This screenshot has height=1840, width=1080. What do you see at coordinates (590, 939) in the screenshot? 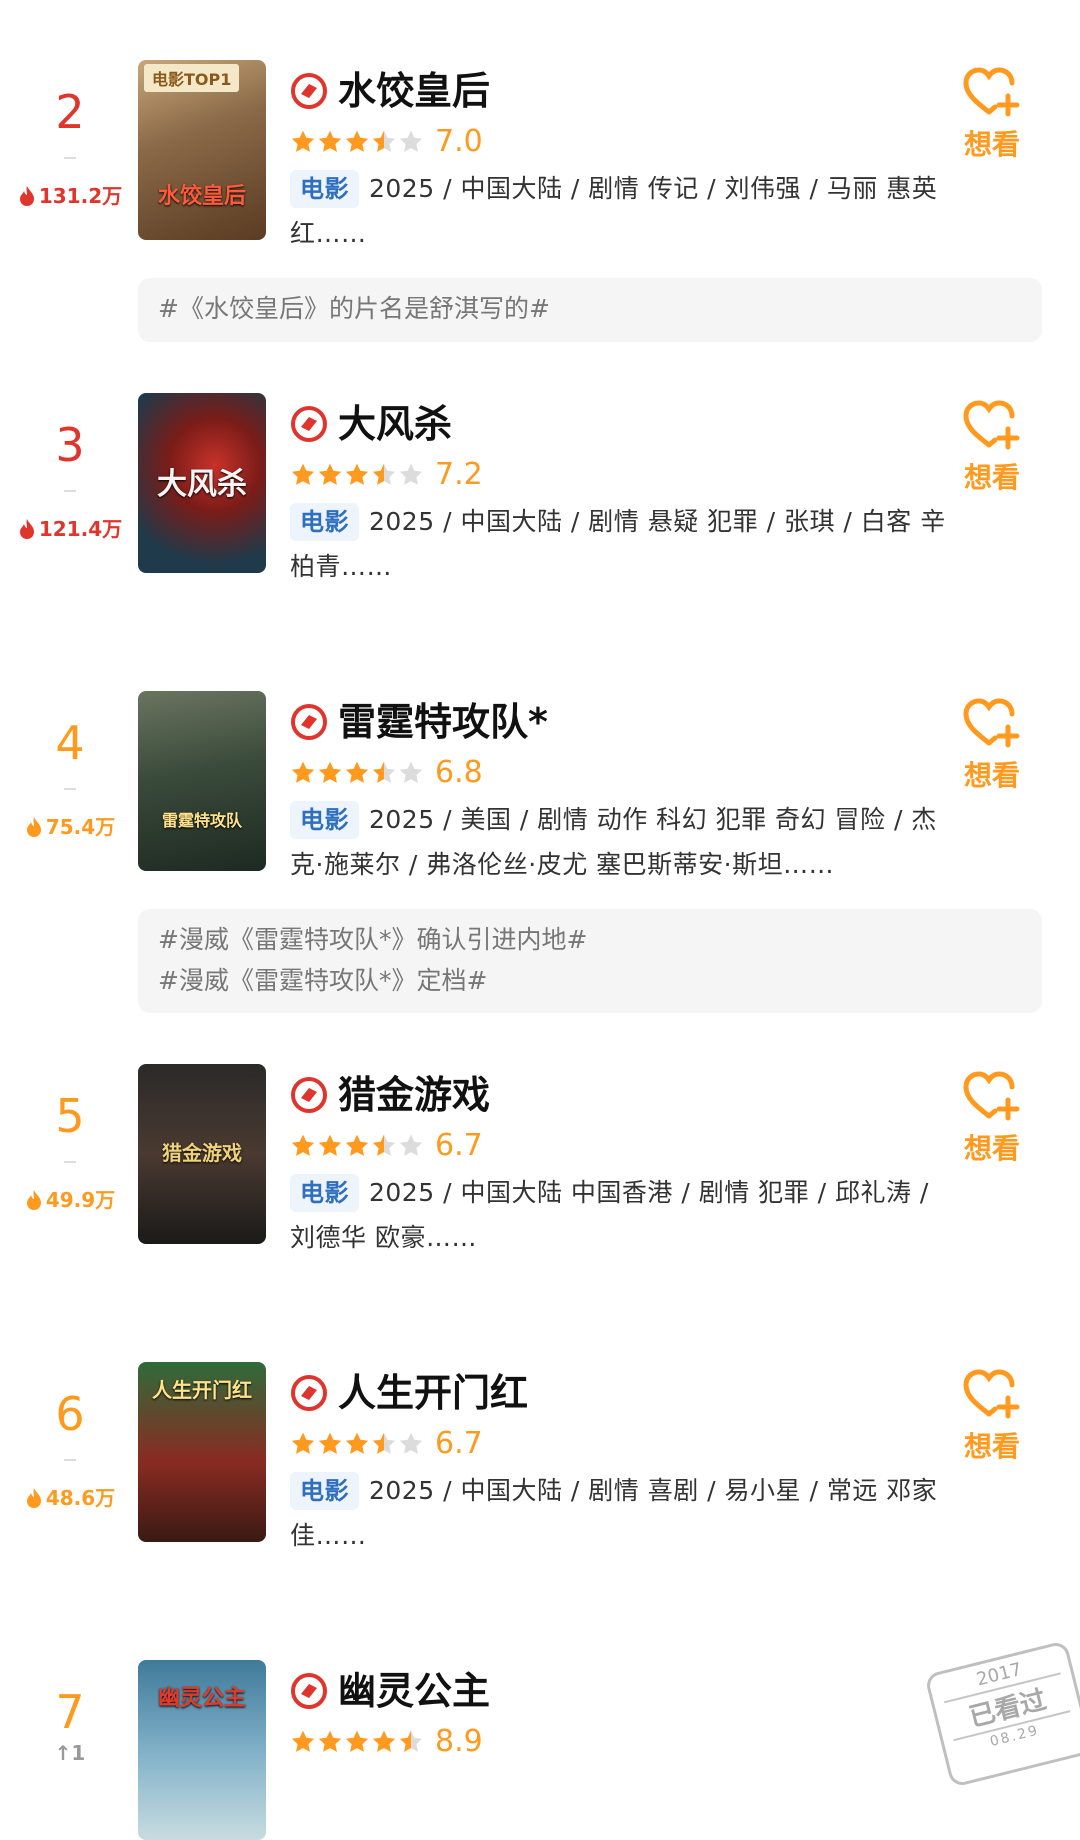
I see `topic-link: #漫威《雷霆特攻队*》确认引进内地#` at bounding box center [590, 939].